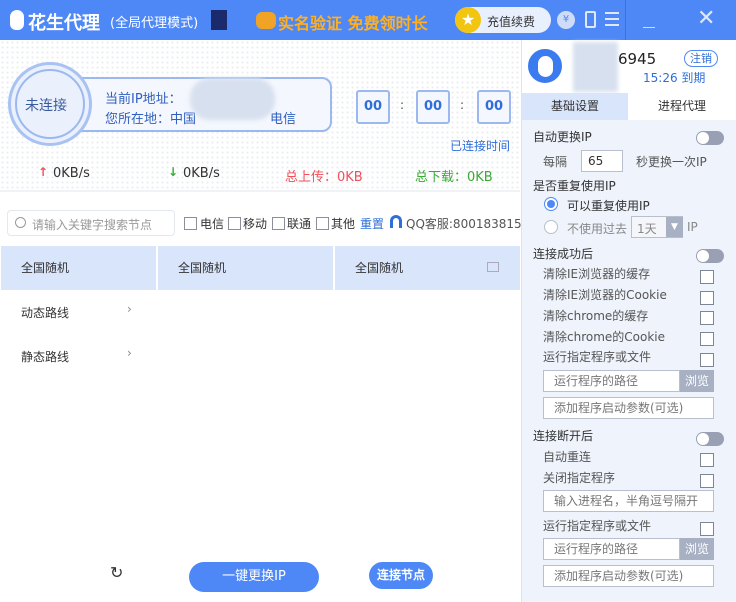 This screenshot has height=602, width=736. Describe the element at coordinates (575, 106) in the screenshot. I see `tab-basic-settings: 基础设置` at that location.